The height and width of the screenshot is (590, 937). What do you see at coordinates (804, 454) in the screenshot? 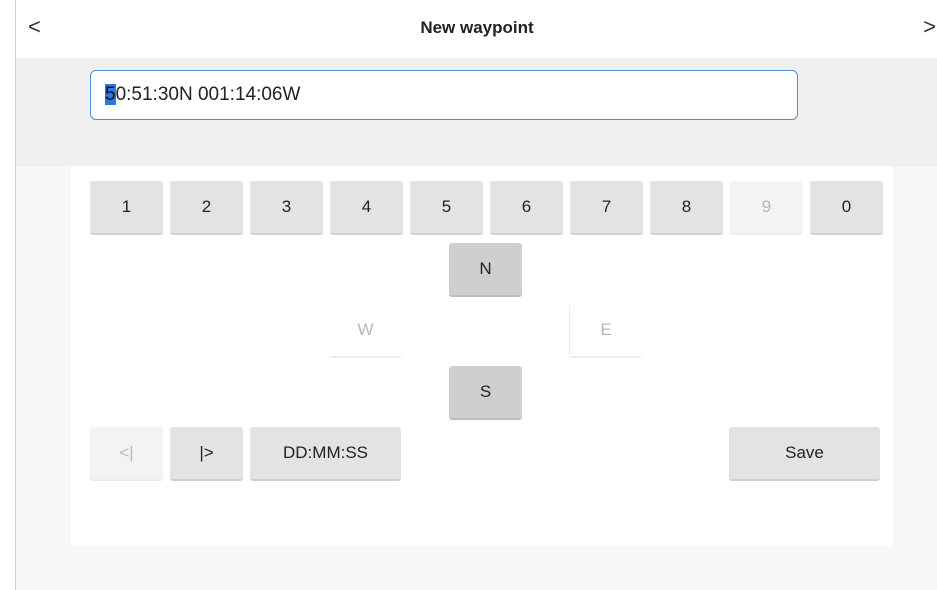
I see `save-button: Save` at bounding box center [804, 454].